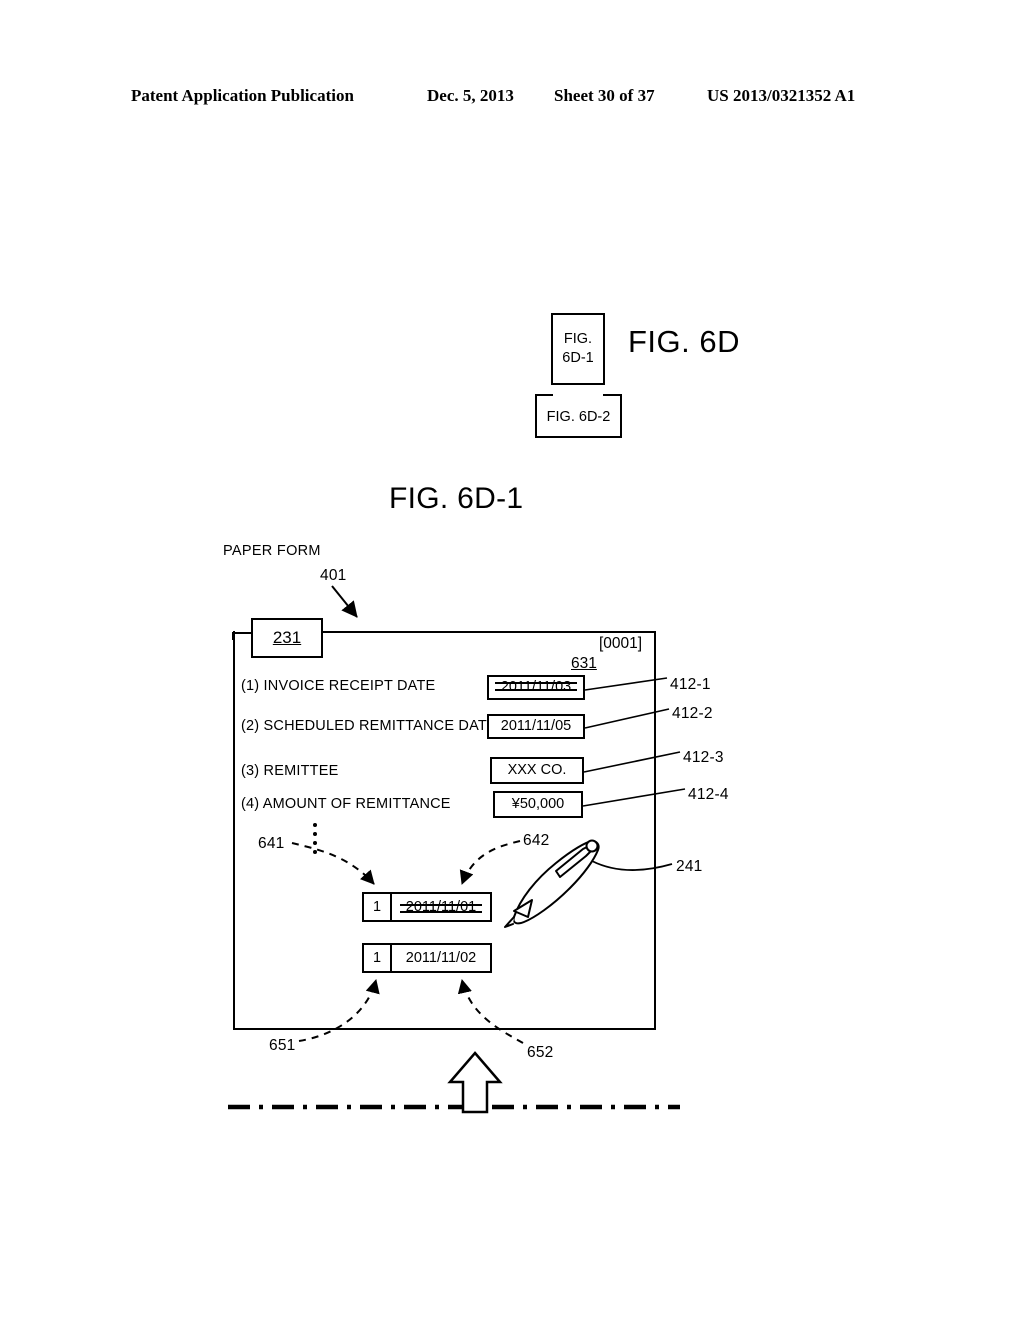  What do you see at coordinates (282, 1045) in the screenshot?
I see `reference-651: 651` at bounding box center [282, 1045].